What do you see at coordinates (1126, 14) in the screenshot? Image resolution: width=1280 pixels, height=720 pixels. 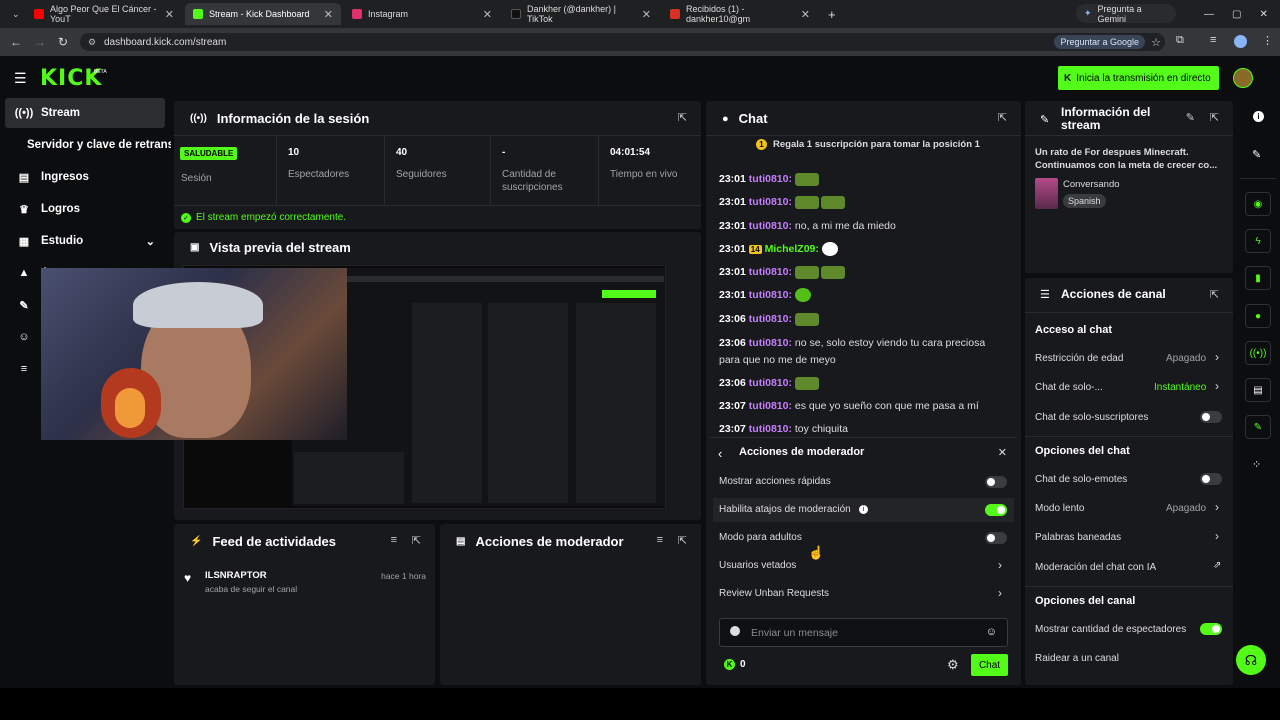 I see `gemini-button: ✦ Pregunta a Gemini` at bounding box center [1126, 14].